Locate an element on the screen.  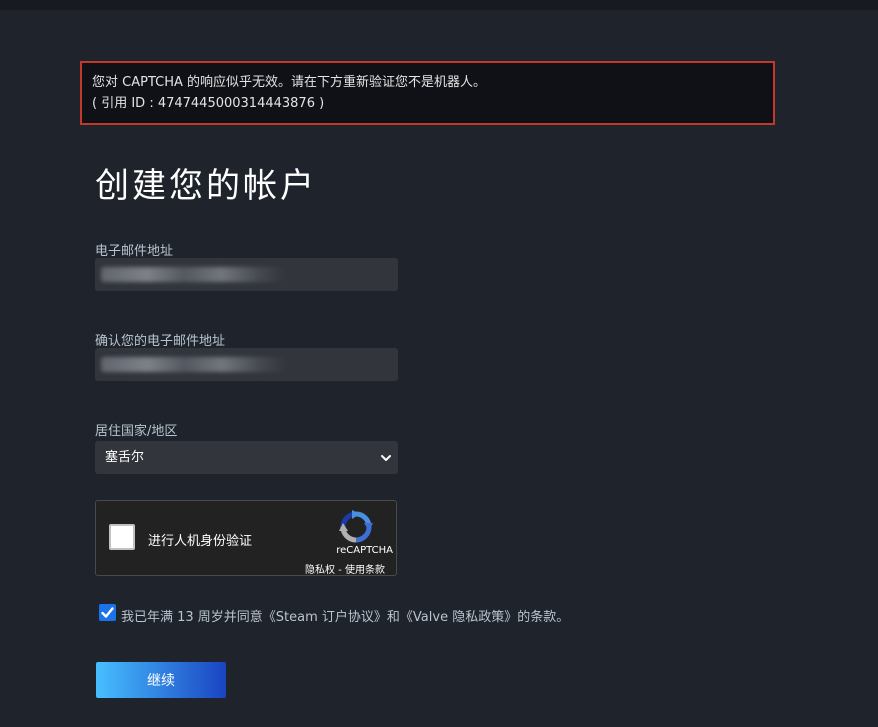
recaptcha-brand: reCAPTCHA is located at coordinates (364, 550).